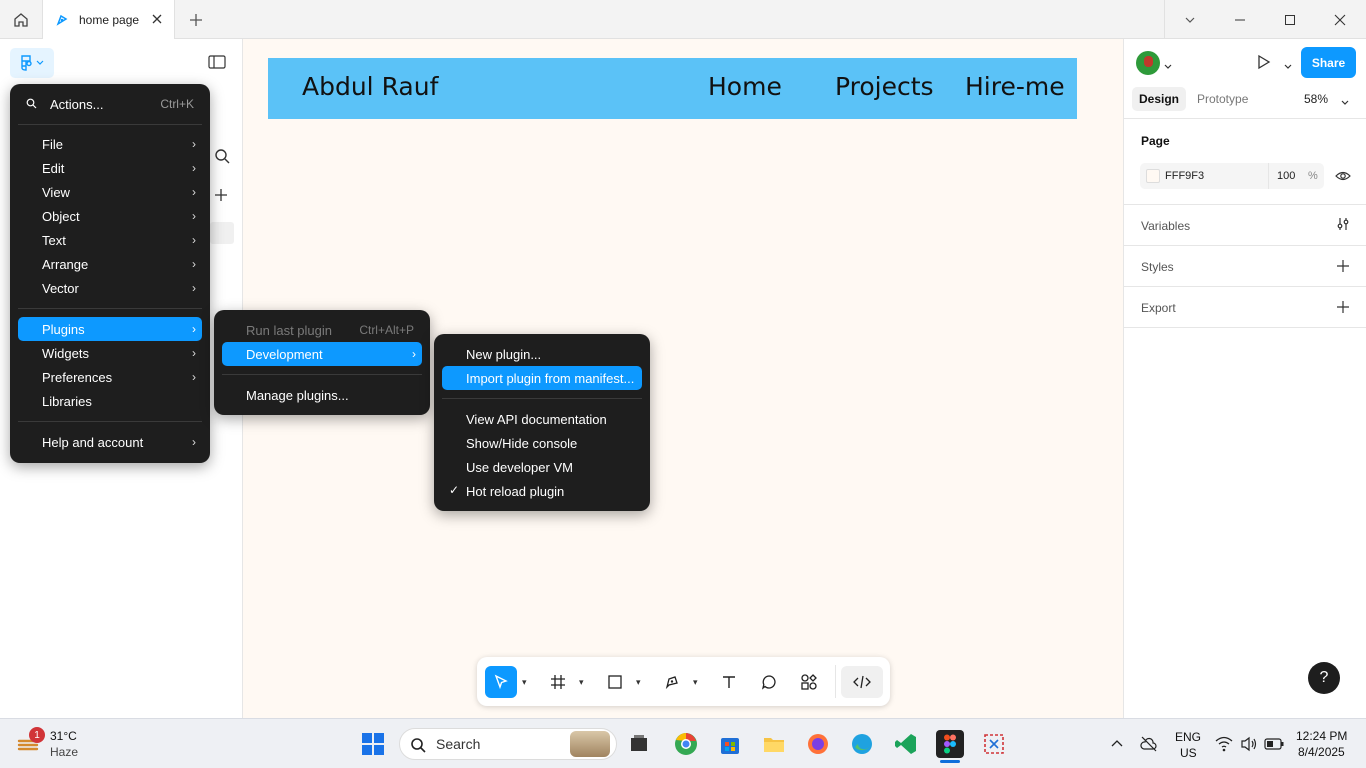  What do you see at coordinates (1222, 99) in the screenshot?
I see `tab-prototype: Prototype` at bounding box center [1222, 99].